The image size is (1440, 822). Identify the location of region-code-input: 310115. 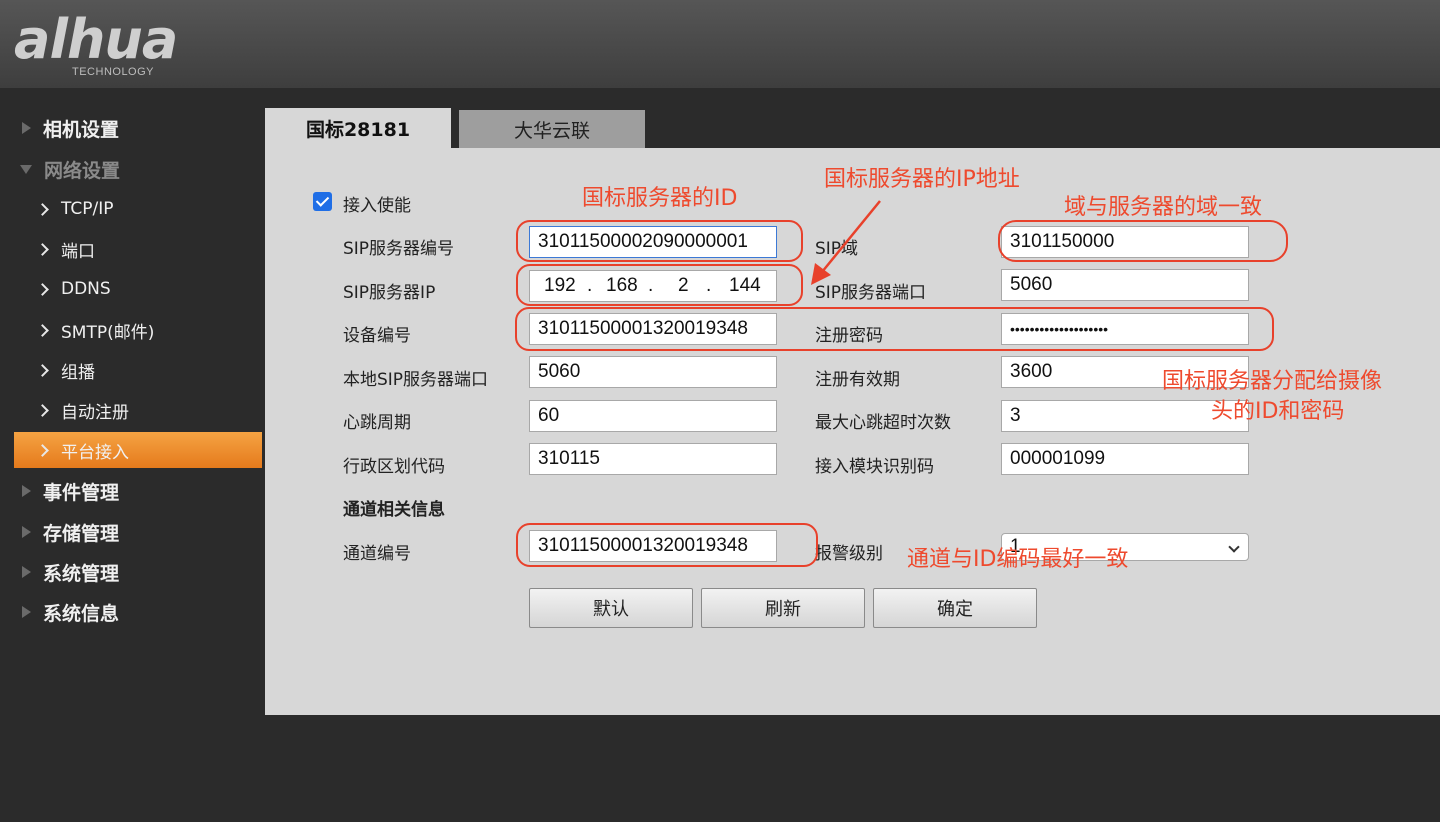
(653, 459).